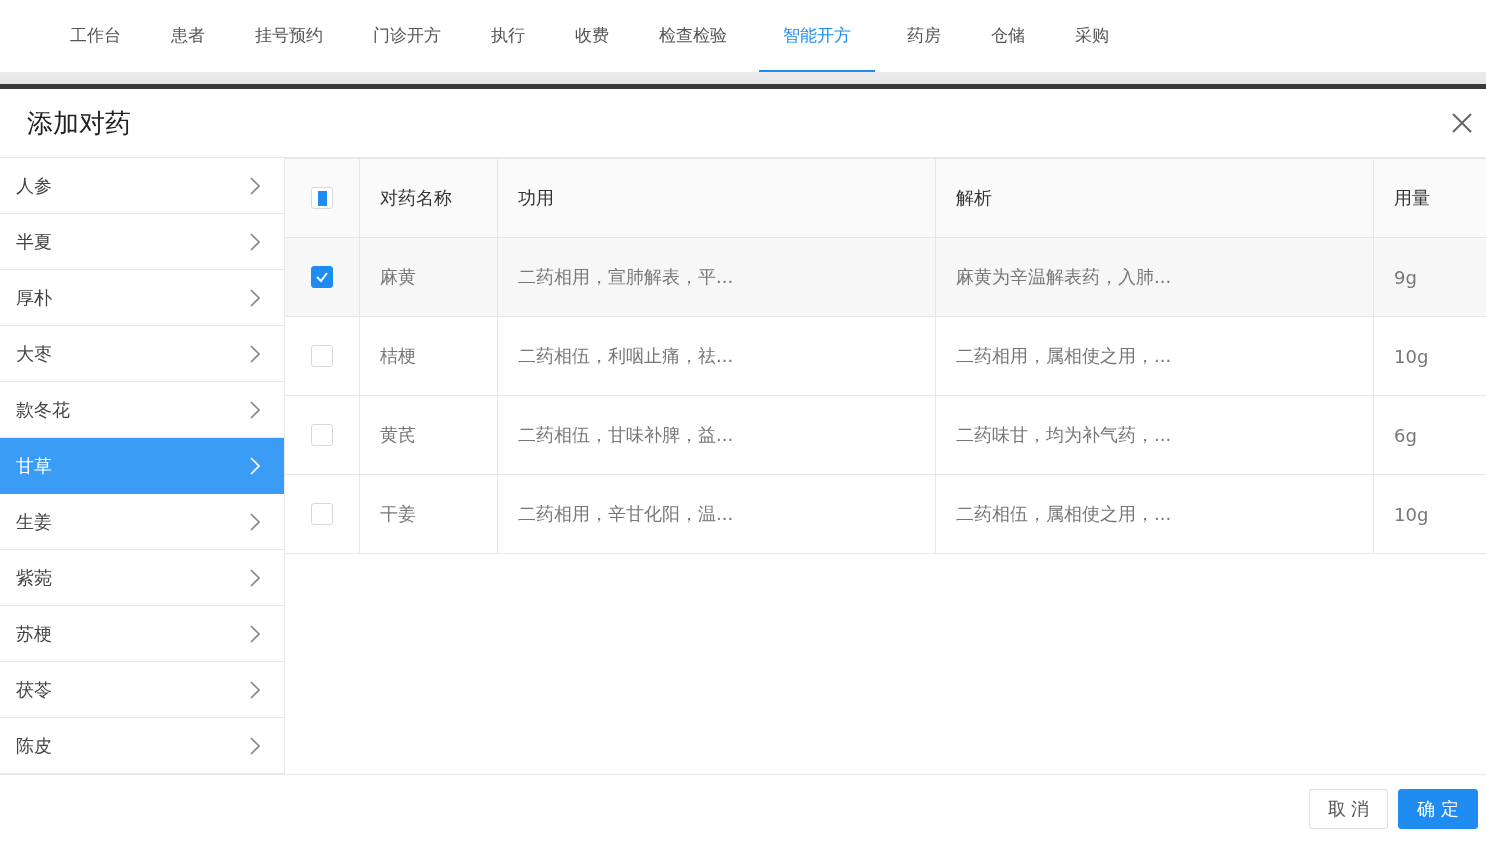 The image size is (1486, 842). What do you see at coordinates (407, 36) in the screenshot?
I see `nav-tab: 门诊开方` at bounding box center [407, 36].